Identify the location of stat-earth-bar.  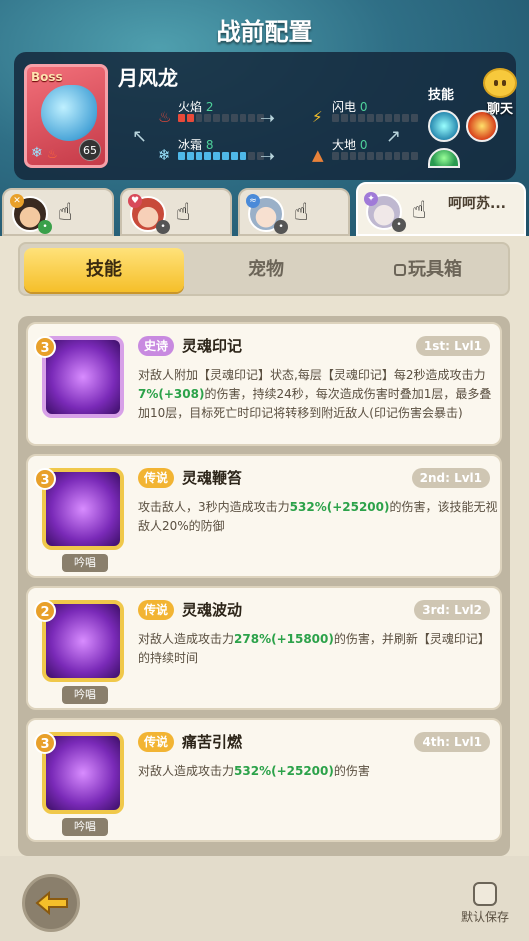
(375, 156).